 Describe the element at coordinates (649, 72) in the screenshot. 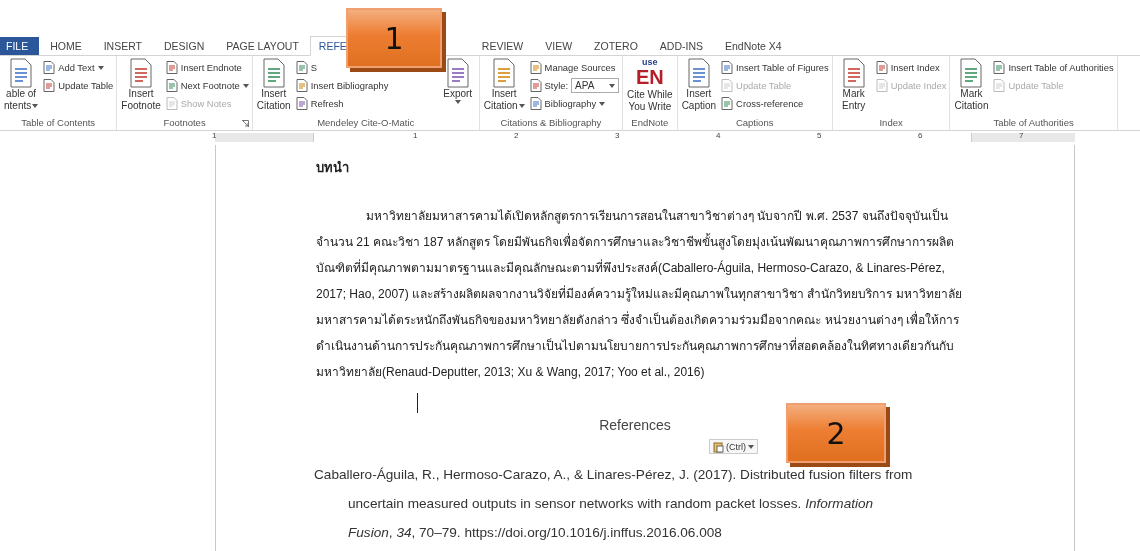

I see `endnote-logo: use EN` at that location.